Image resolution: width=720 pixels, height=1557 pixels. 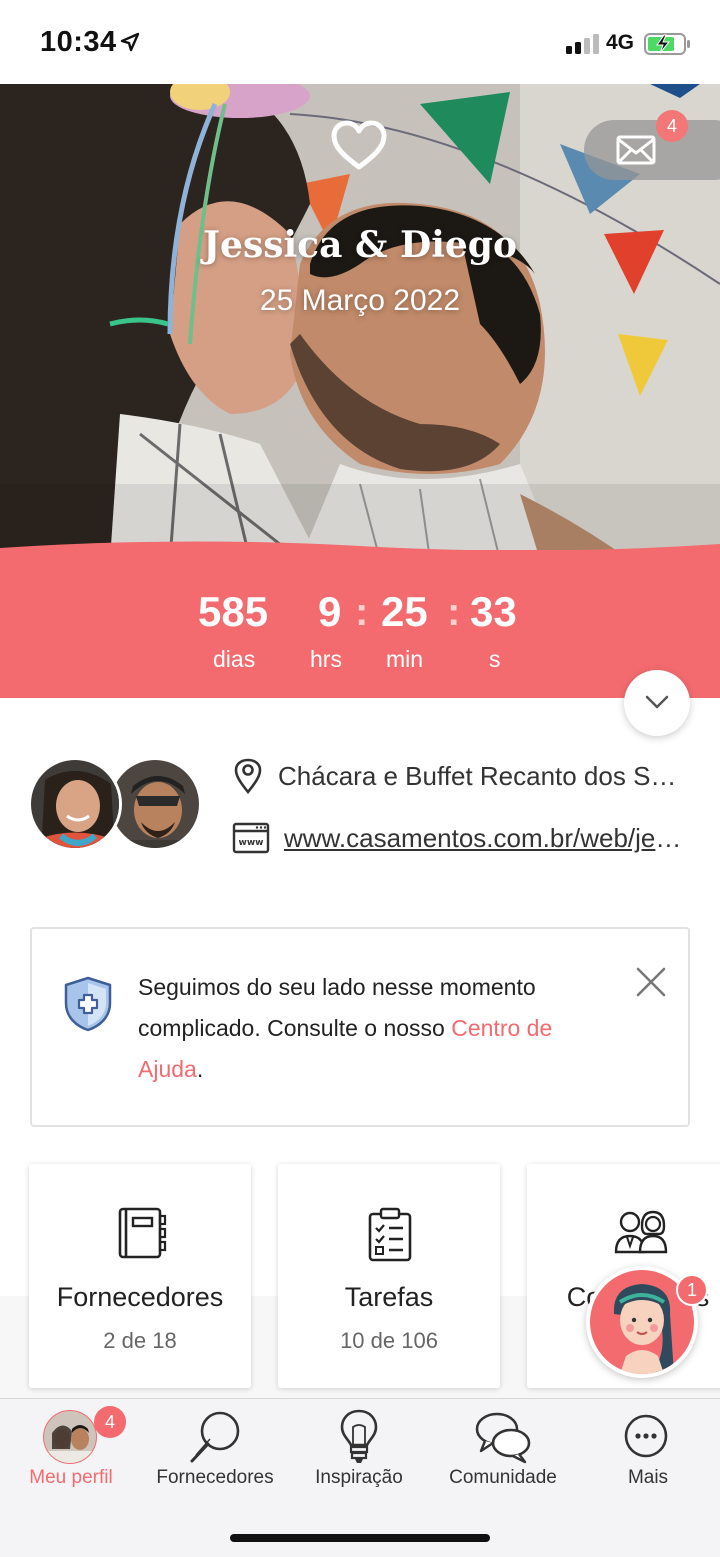 I want to click on countdown-minutes: 25, so click(x=404, y=611).